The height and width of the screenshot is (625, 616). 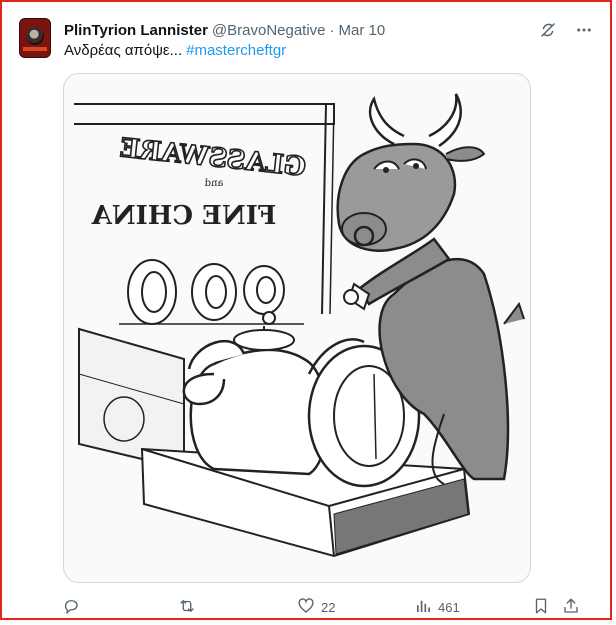 I want to click on tweet-actions: 22 461, so click(x=326, y=607).